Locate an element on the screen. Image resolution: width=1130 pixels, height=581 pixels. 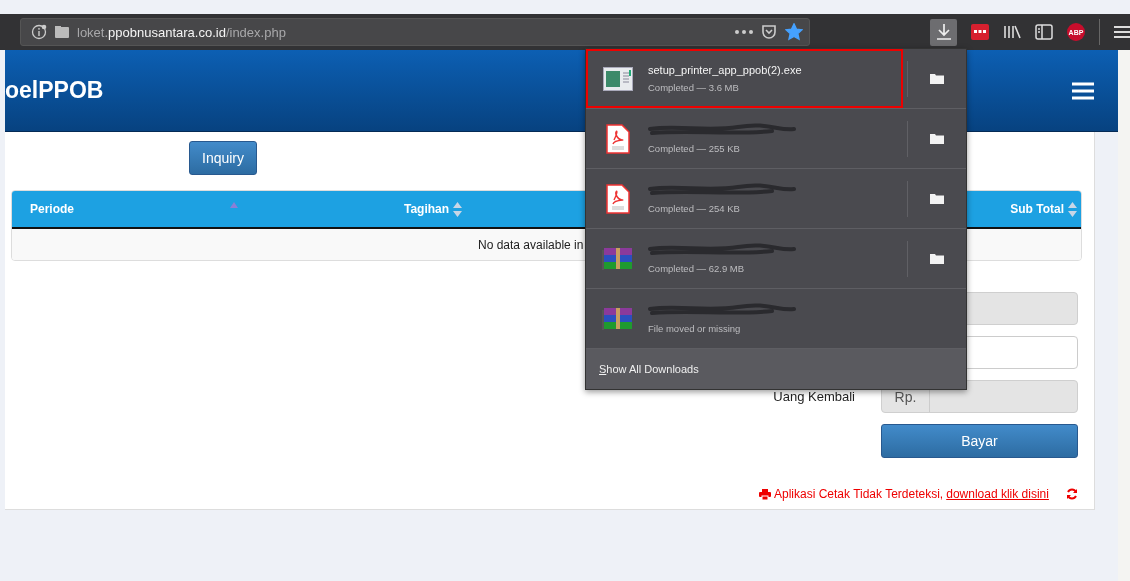
page-icon is located at coordinates (62, 32).